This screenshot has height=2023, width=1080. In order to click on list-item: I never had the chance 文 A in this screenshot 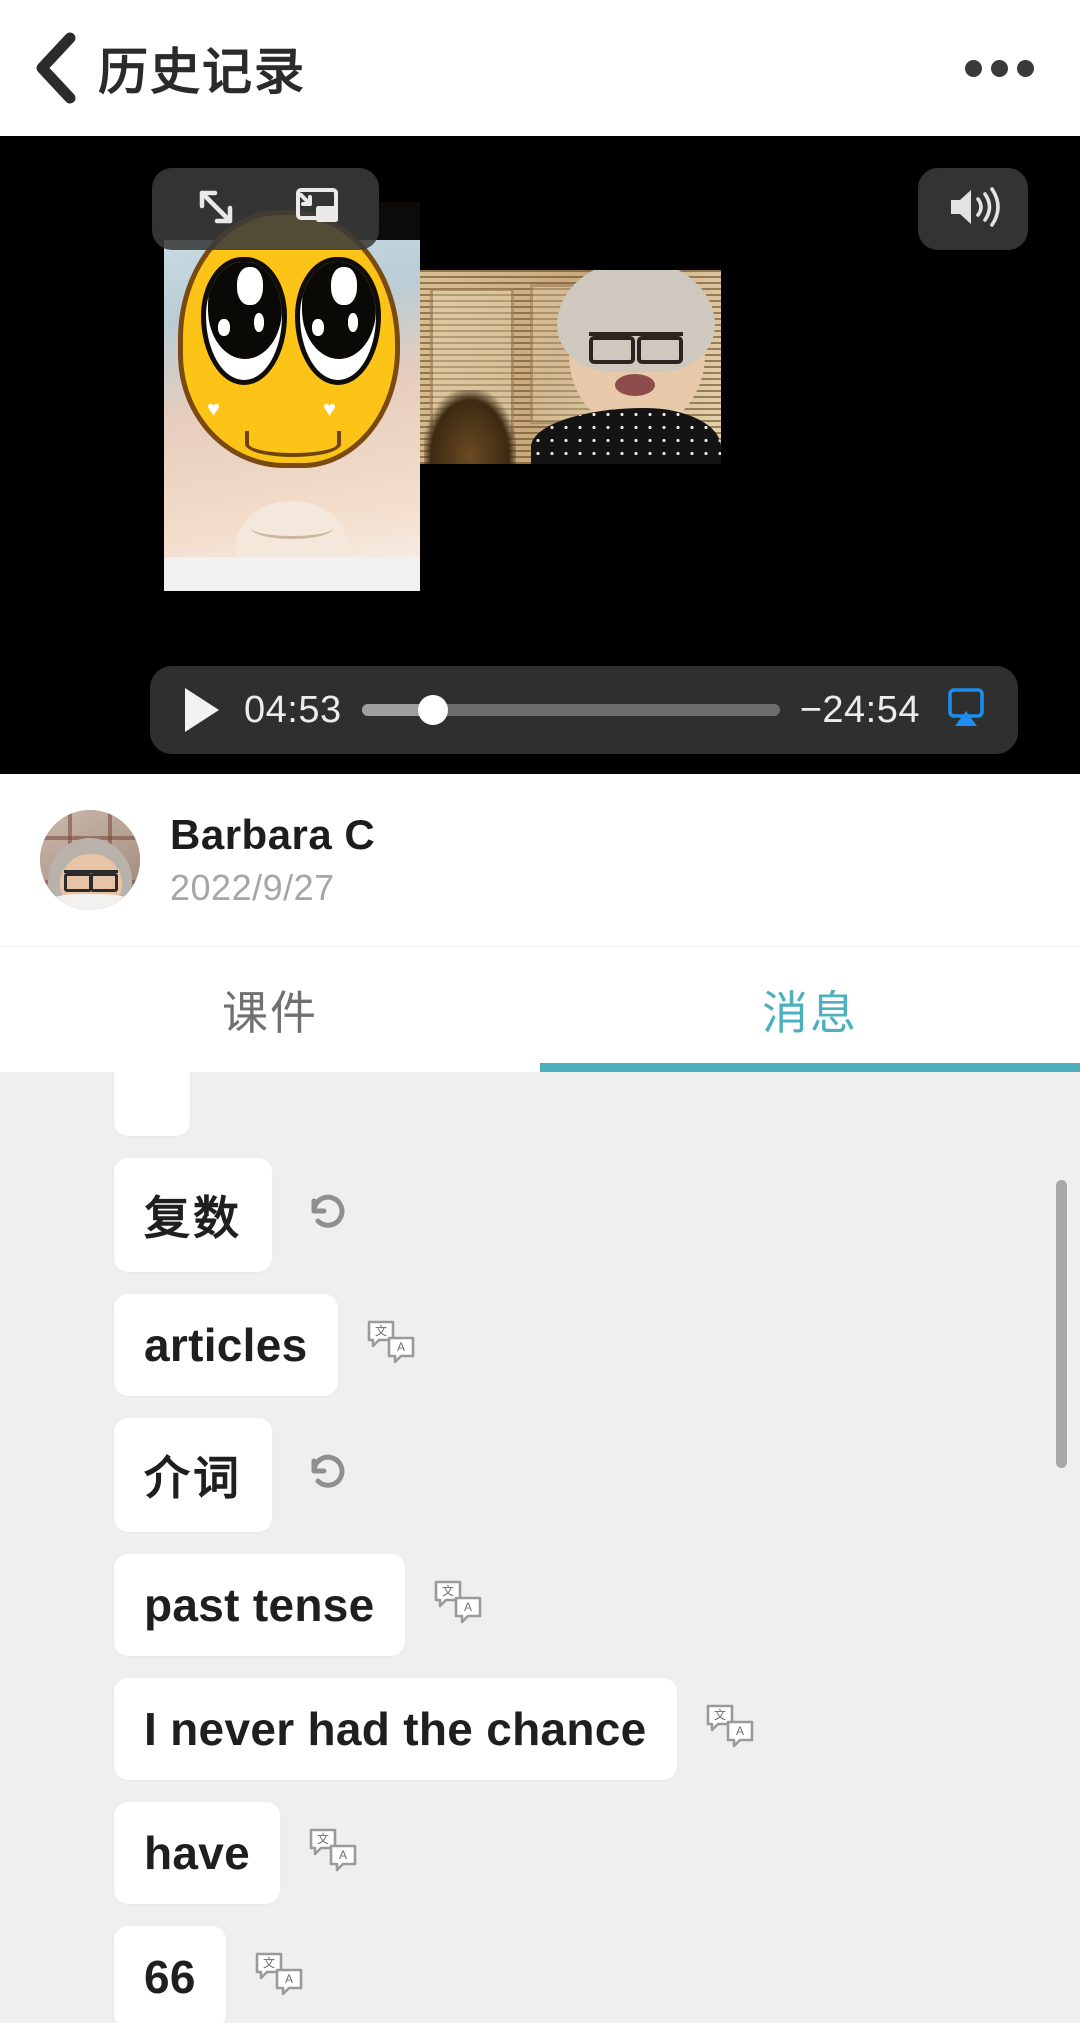, I will do `click(585, 1729)`.